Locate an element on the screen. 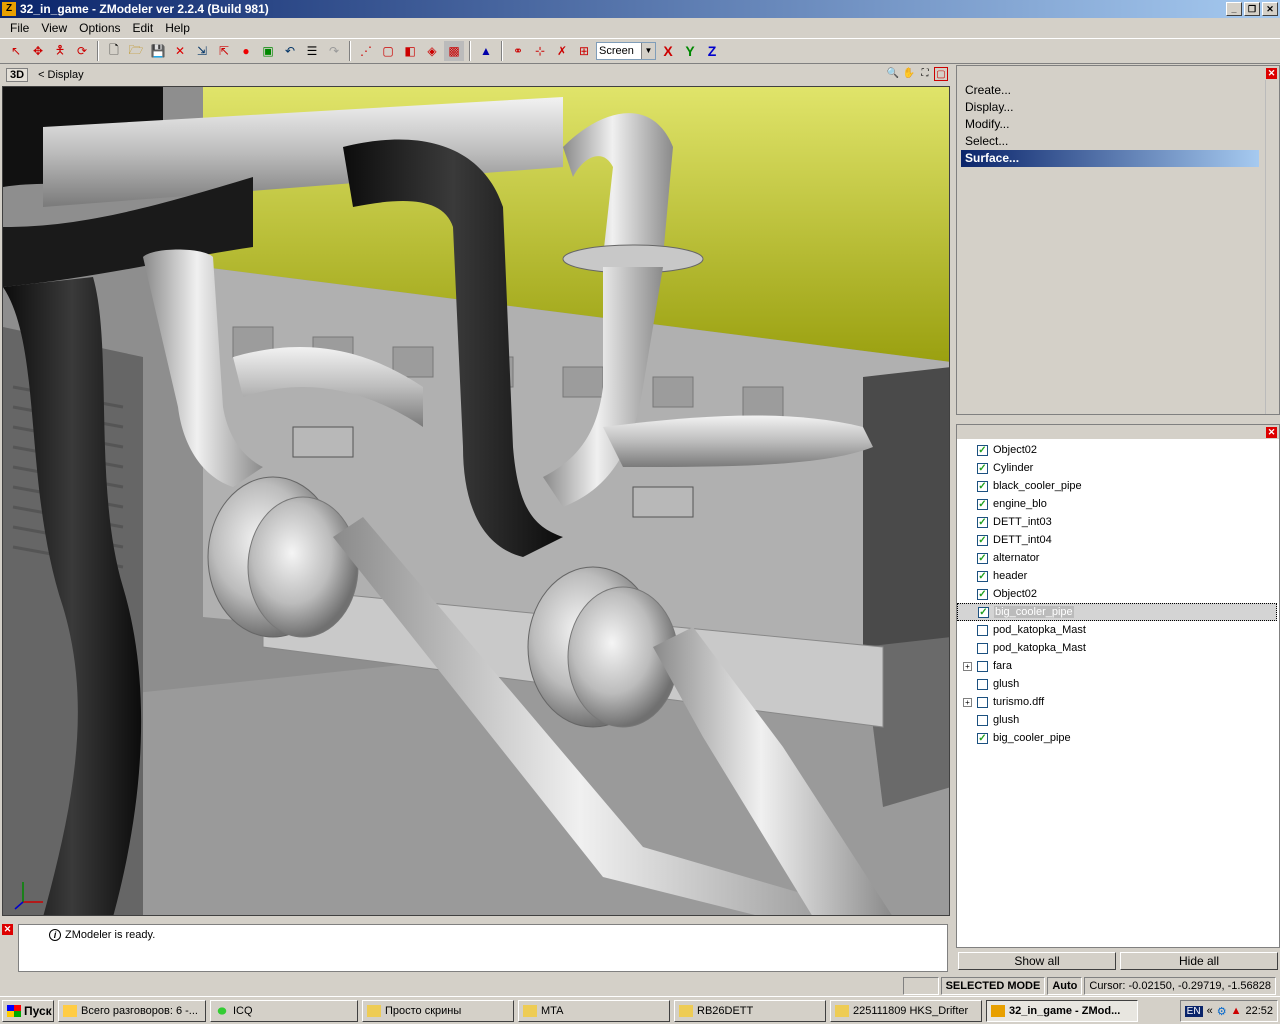  undo-icon: ↶ is located at coordinates (290, 51).